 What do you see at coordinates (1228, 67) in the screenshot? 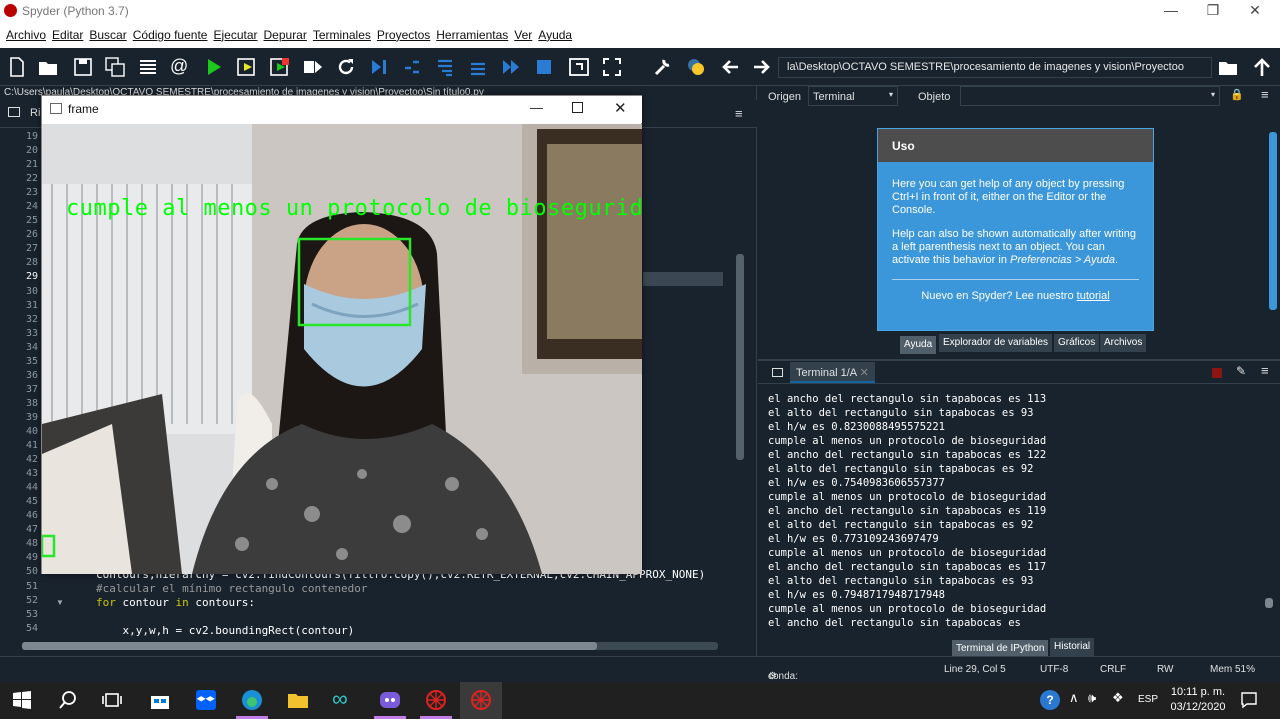
I see `browse-folder-icon` at bounding box center [1228, 67].